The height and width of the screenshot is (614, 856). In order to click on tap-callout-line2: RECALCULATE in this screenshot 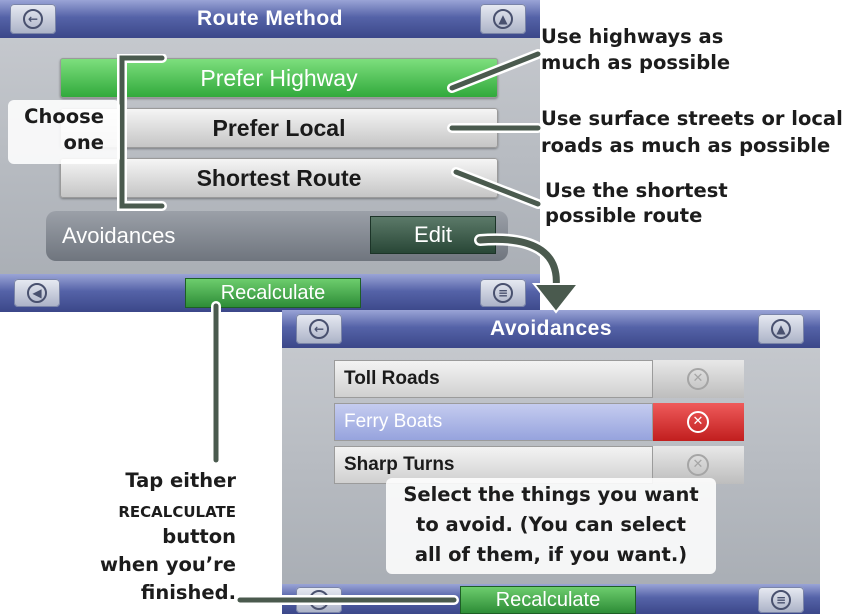, I will do `click(177, 512)`.